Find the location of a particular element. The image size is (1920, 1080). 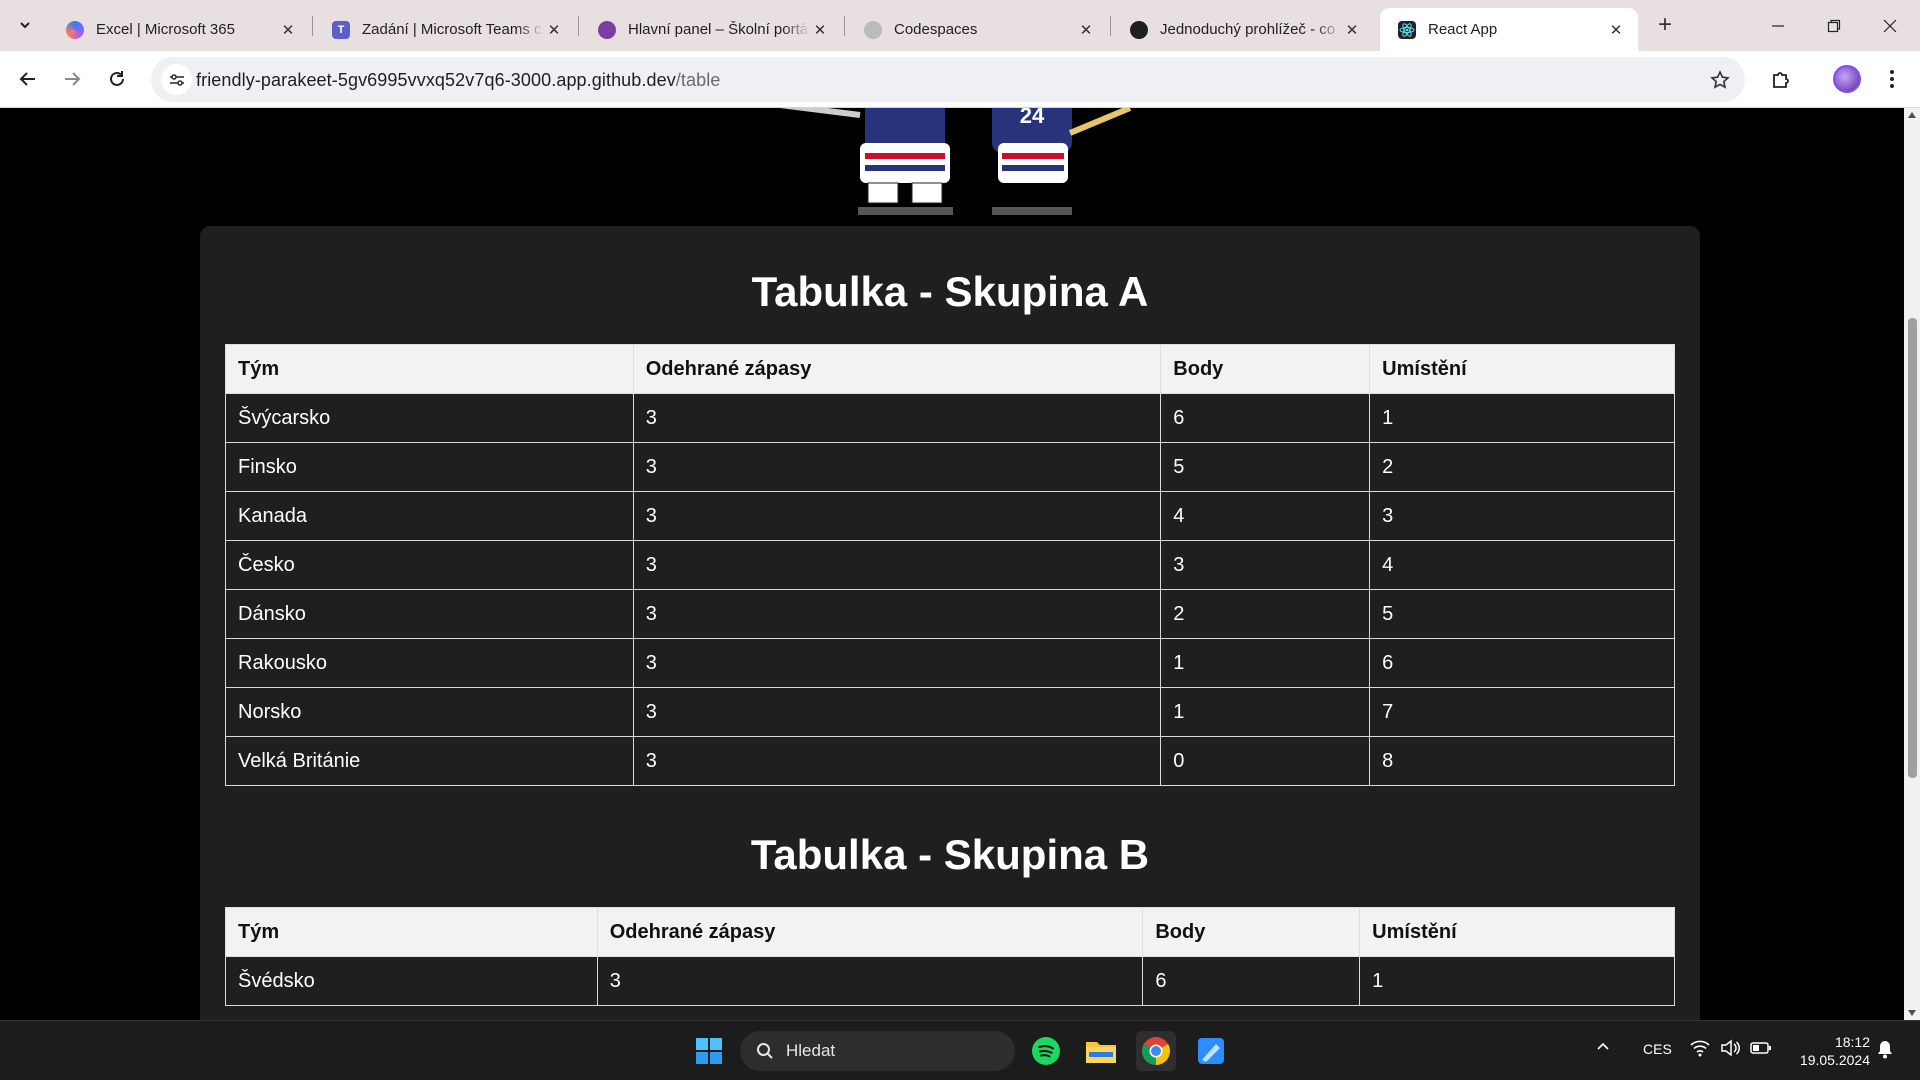

app-icon is located at coordinates (1211, 1051).